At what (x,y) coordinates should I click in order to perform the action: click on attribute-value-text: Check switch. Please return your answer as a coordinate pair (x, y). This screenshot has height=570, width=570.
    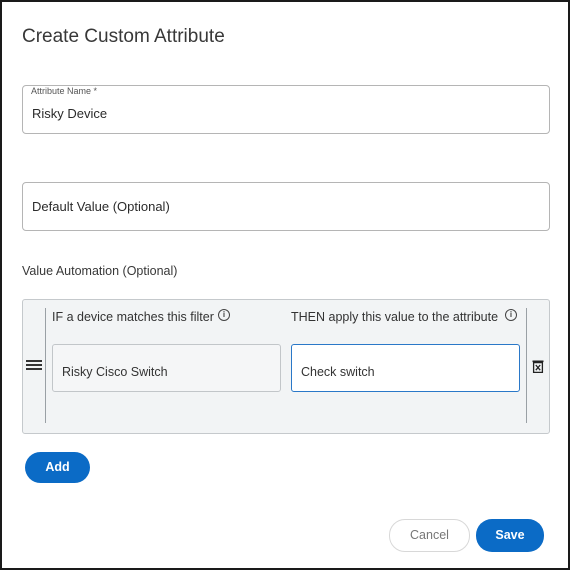
    Looking at the image, I should click on (338, 372).